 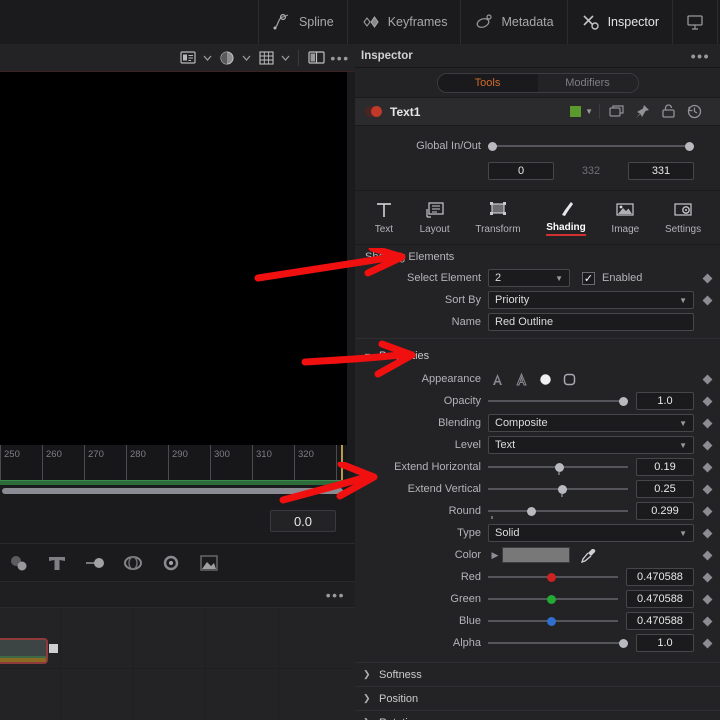 I want to click on node-status-dot-active, so click(x=376, y=111).